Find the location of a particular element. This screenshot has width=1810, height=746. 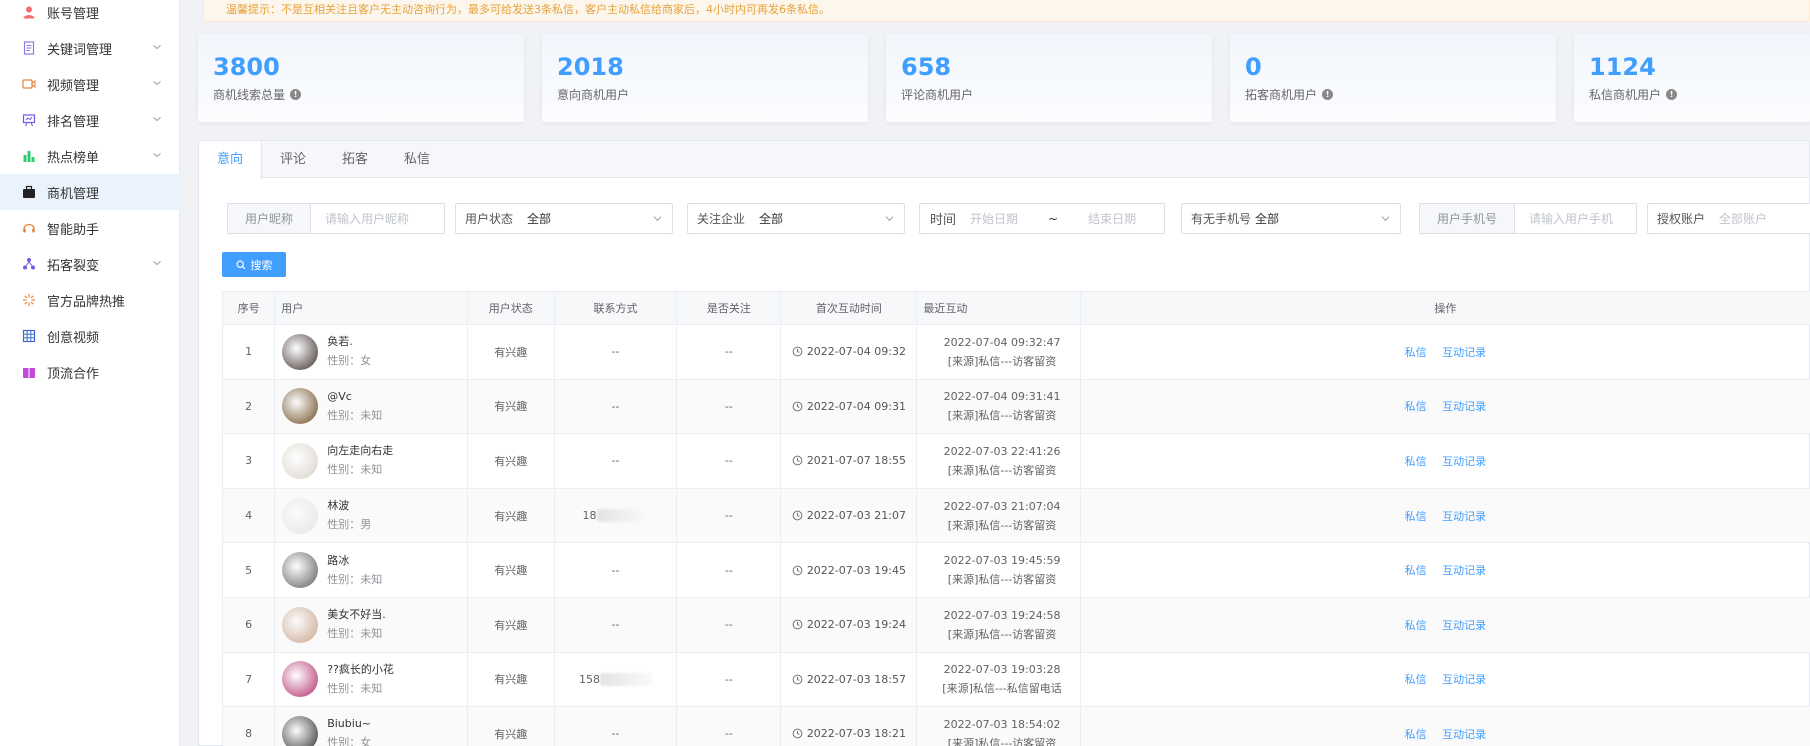

row-number: 4 is located at coordinates (249, 516).